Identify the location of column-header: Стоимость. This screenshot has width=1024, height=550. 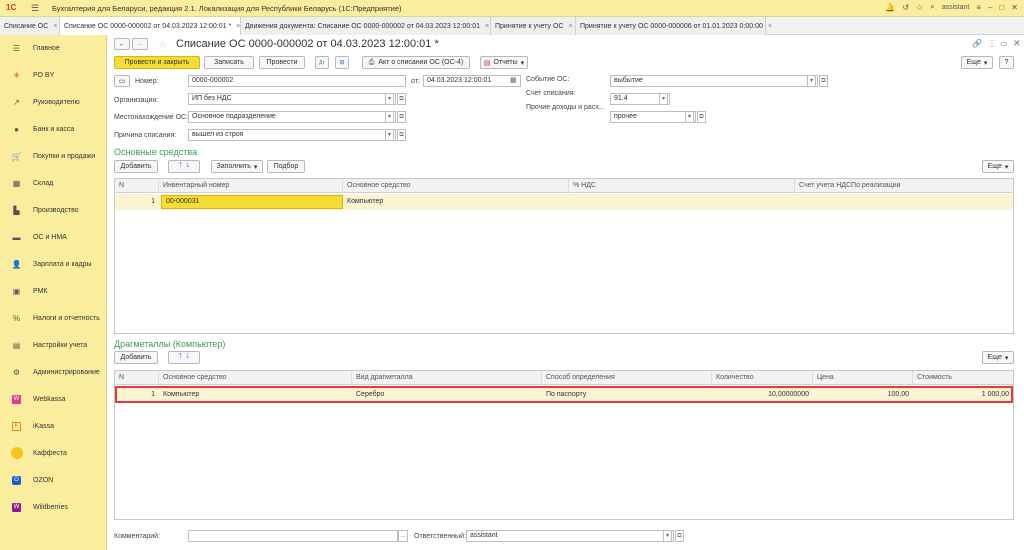
(963, 378).